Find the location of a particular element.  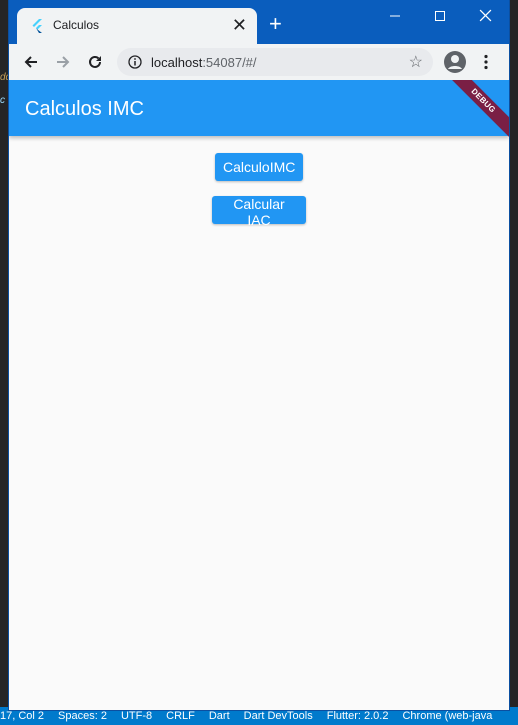

app-bar: Calculos IMC is located at coordinates (259, 108).